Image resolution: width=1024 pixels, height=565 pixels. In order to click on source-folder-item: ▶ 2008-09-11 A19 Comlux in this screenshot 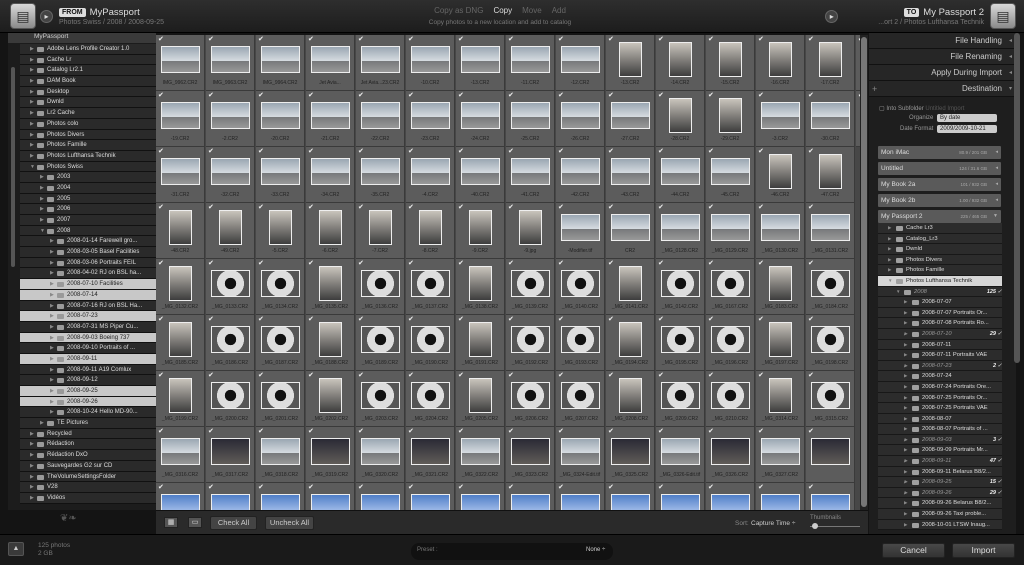, I will do `click(90, 370)`.